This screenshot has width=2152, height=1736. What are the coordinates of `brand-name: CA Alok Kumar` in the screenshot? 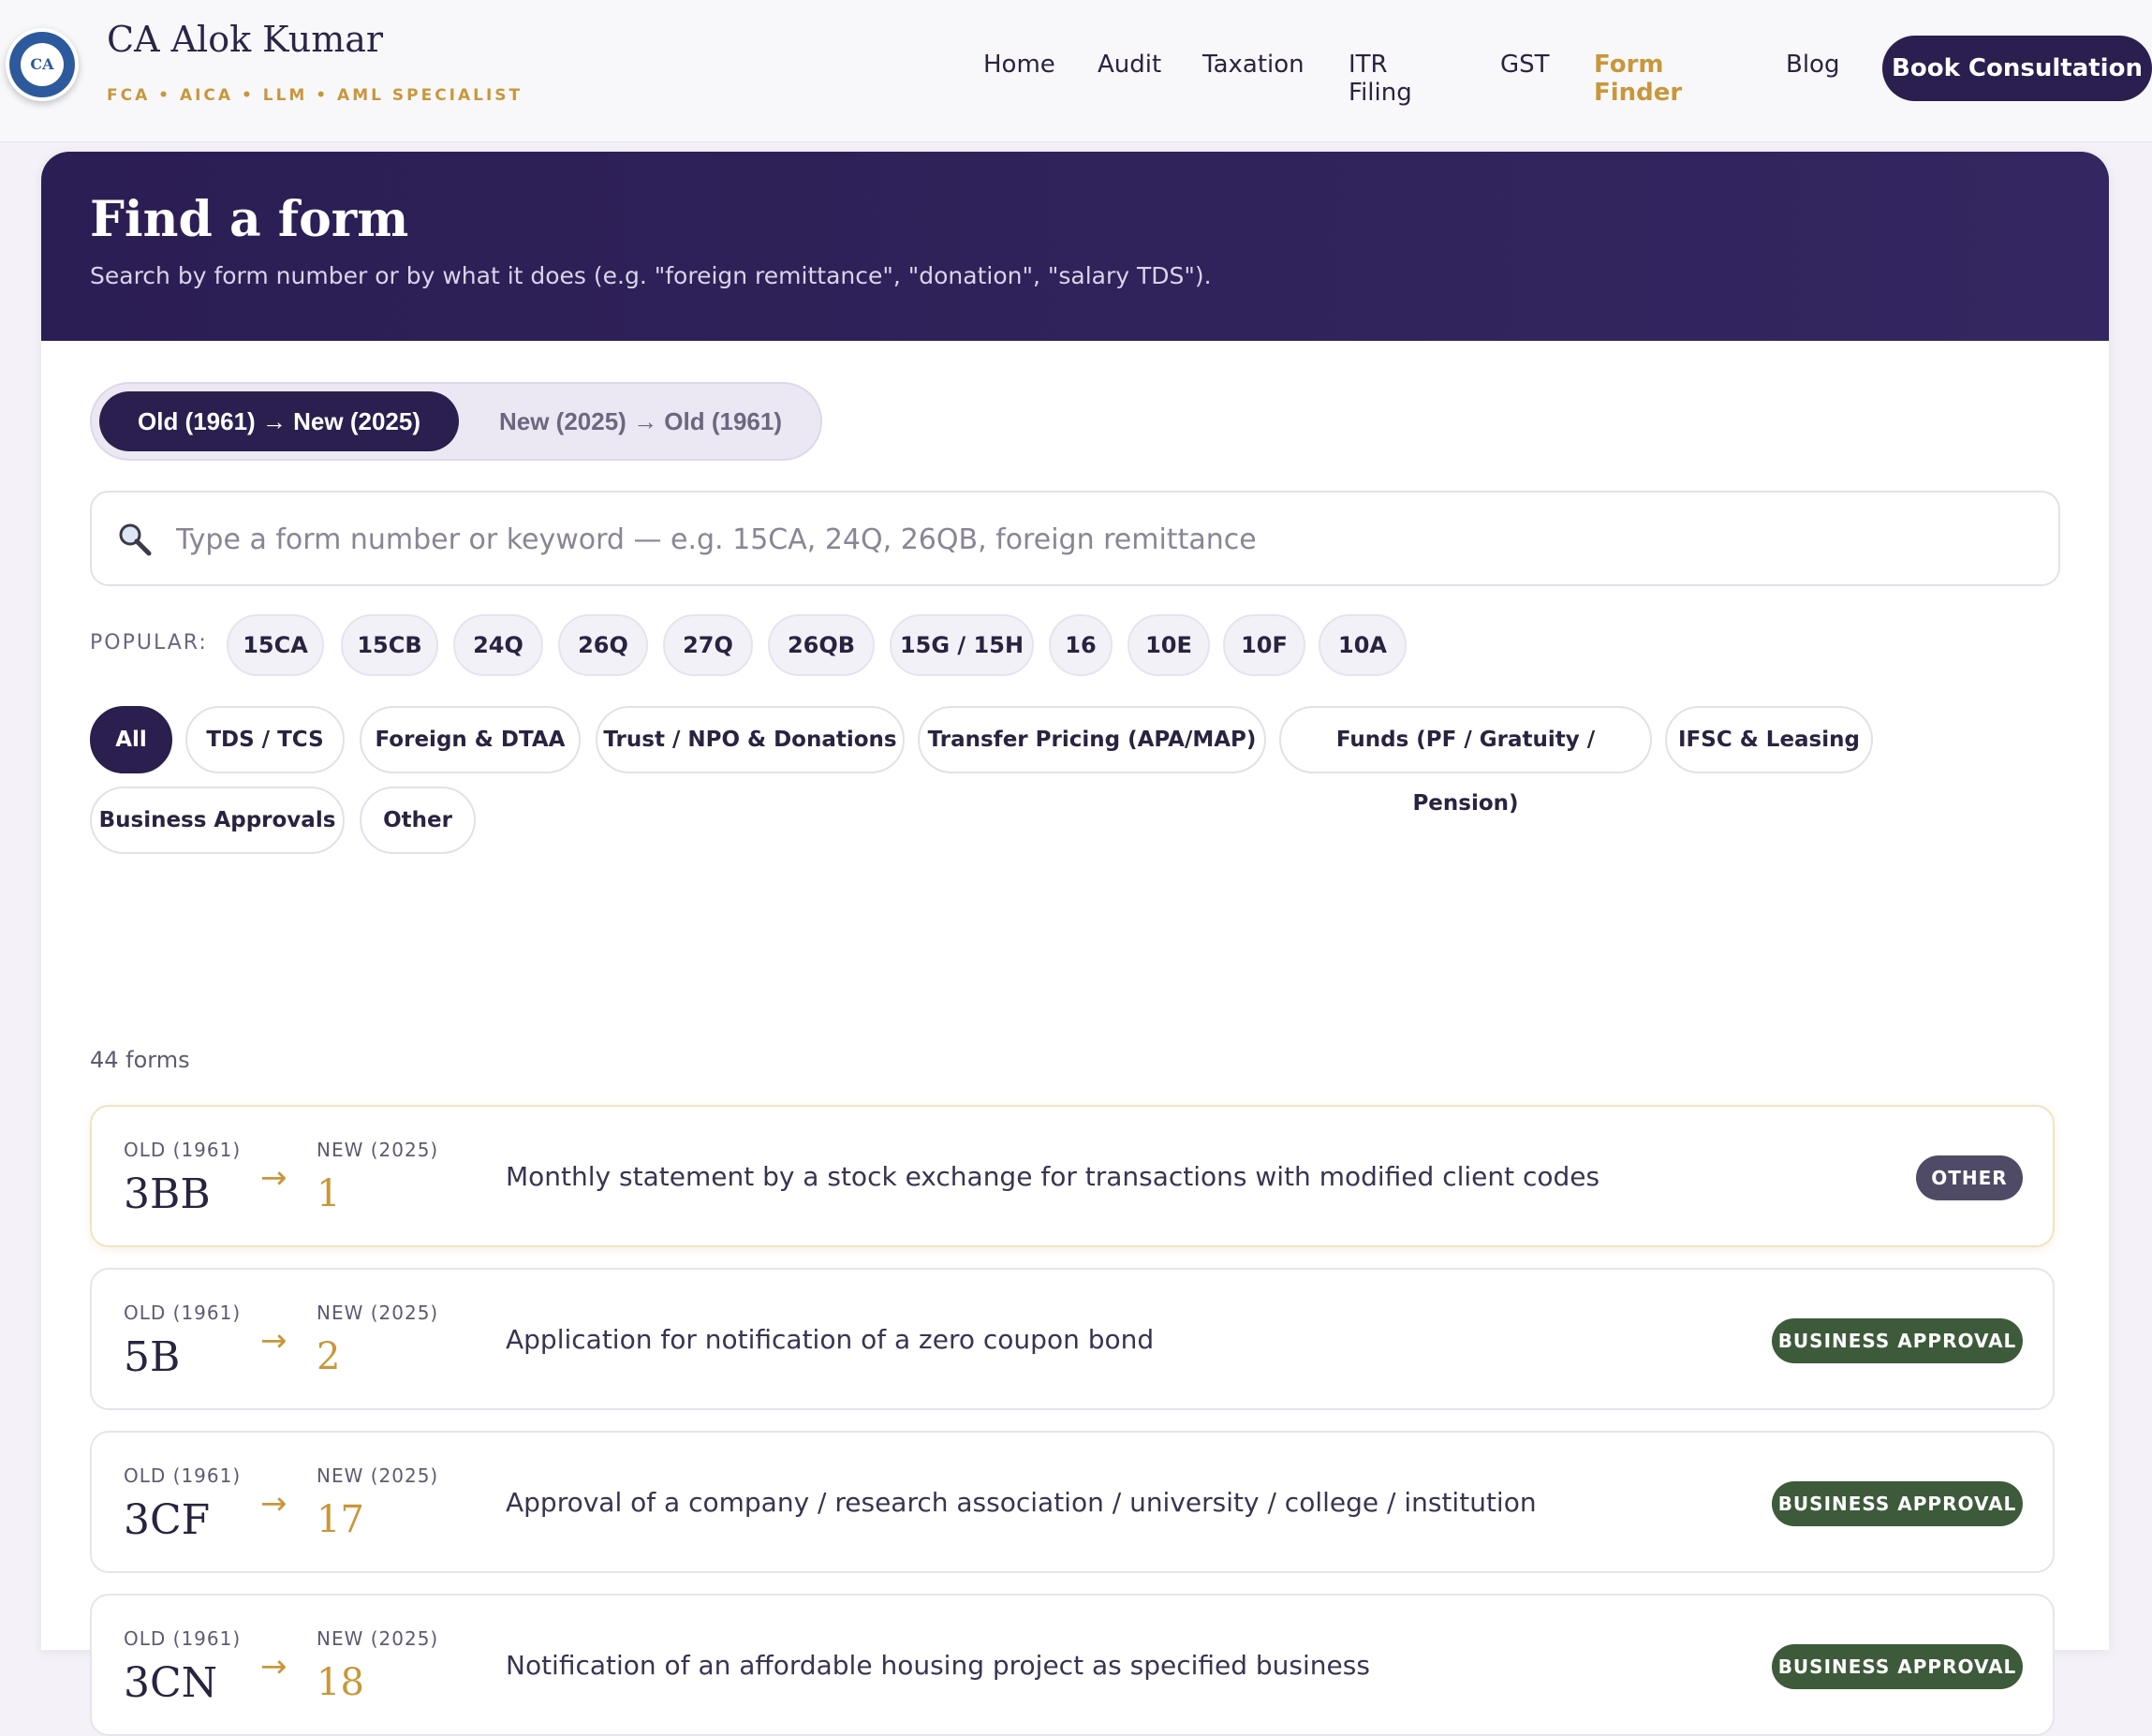 It's located at (245, 40).